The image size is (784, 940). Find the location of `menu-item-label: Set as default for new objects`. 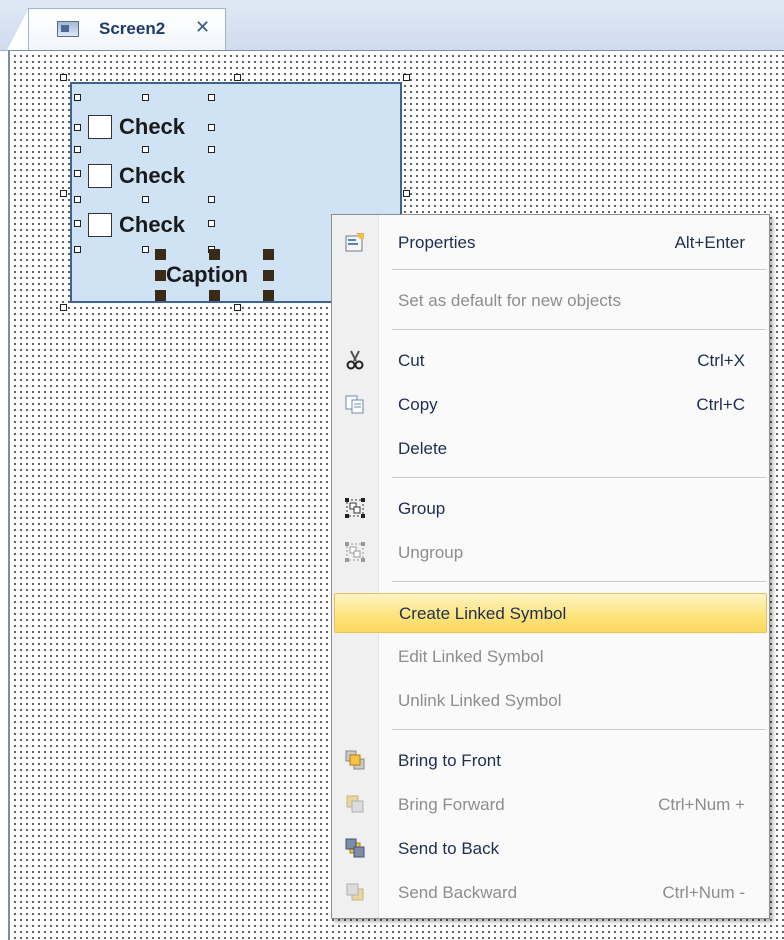

menu-item-label: Set as default for new objects is located at coordinates (510, 300).